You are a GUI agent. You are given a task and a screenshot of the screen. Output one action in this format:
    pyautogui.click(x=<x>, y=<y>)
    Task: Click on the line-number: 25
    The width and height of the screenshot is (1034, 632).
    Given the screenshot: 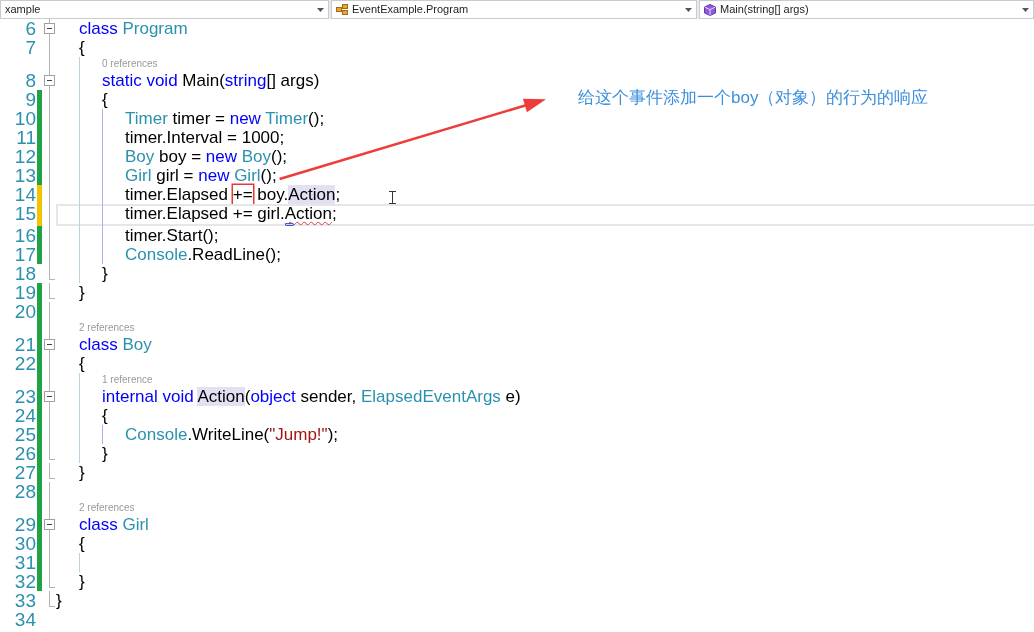 What is the action you would take?
    pyautogui.click(x=25, y=434)
    